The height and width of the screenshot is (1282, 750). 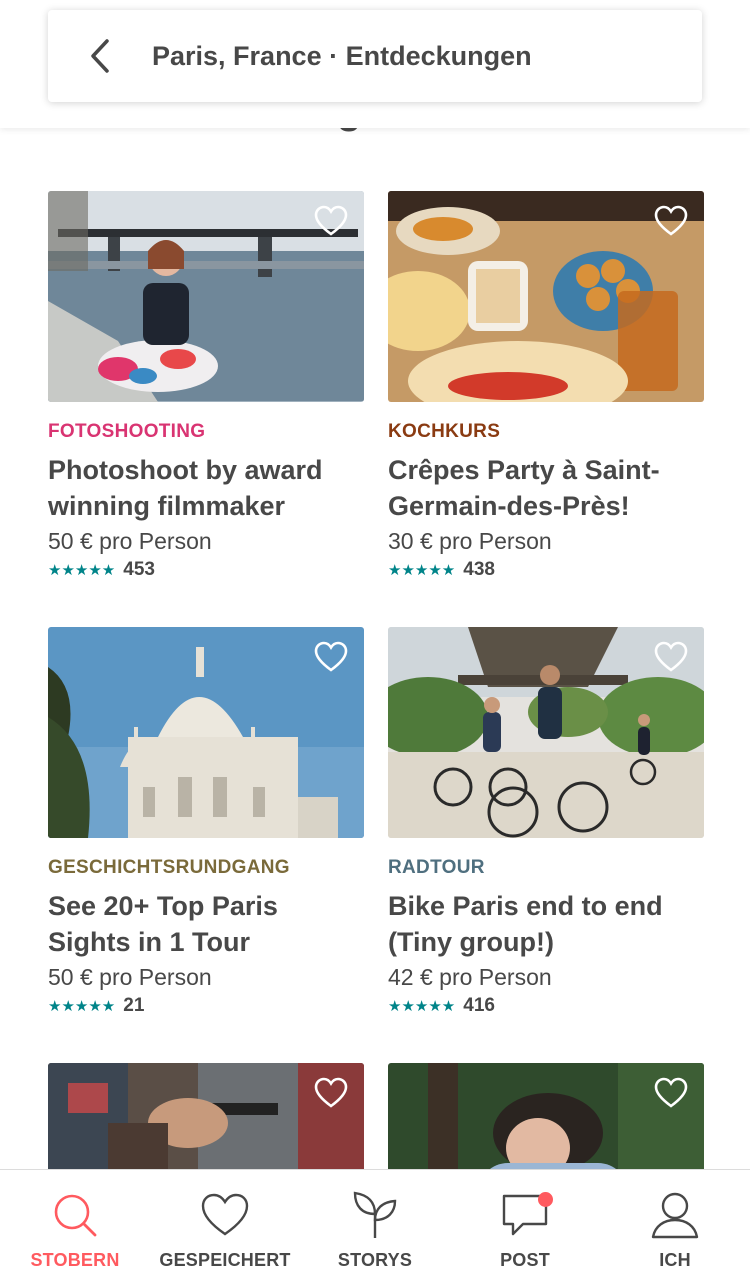 I want to click on tab-ich: ICH, so click(x=675, y=1226).